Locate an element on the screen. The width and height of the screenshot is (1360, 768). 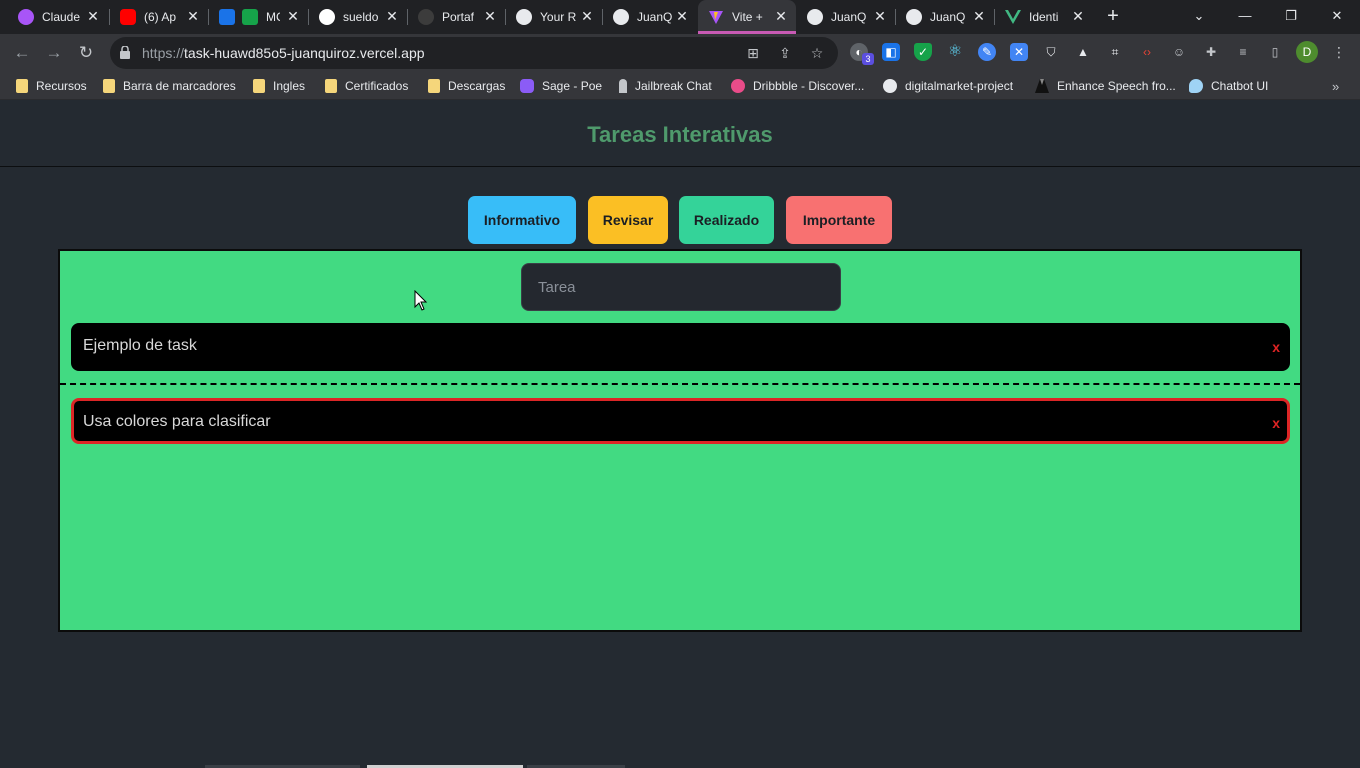
forward-icon: → is located at coordinates (54, 53).